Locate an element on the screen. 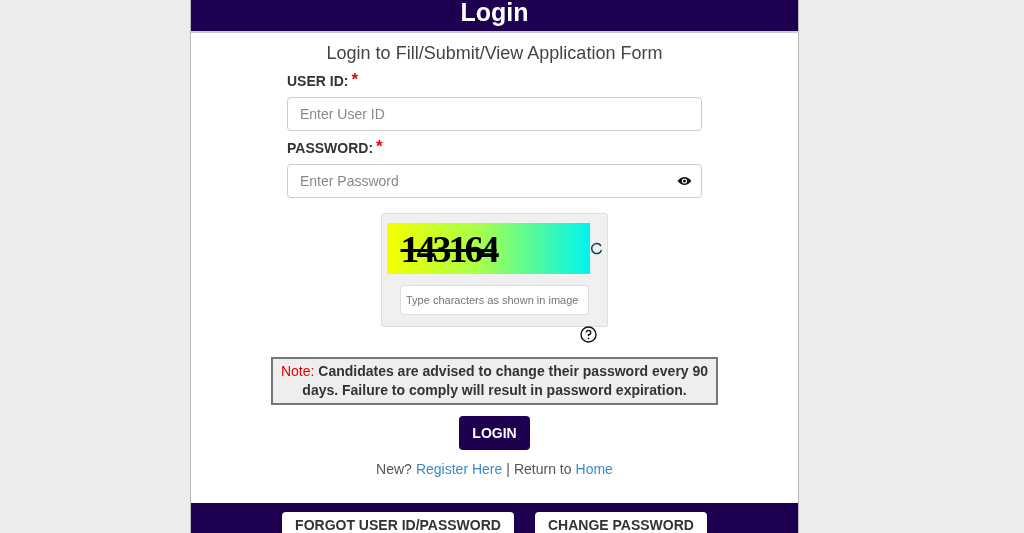 The image size is (1024, 533). help-icon is located at coordinates (588, 334).